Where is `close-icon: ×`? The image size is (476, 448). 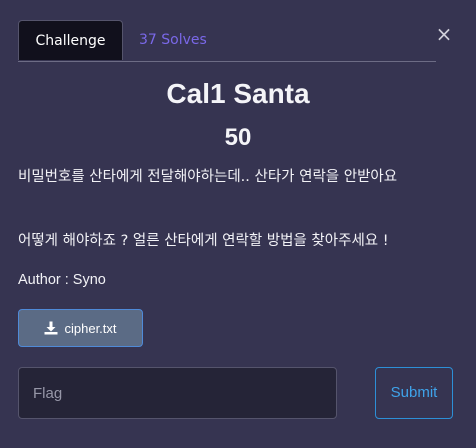 close-icon: × is located at coordinates (444, 34).